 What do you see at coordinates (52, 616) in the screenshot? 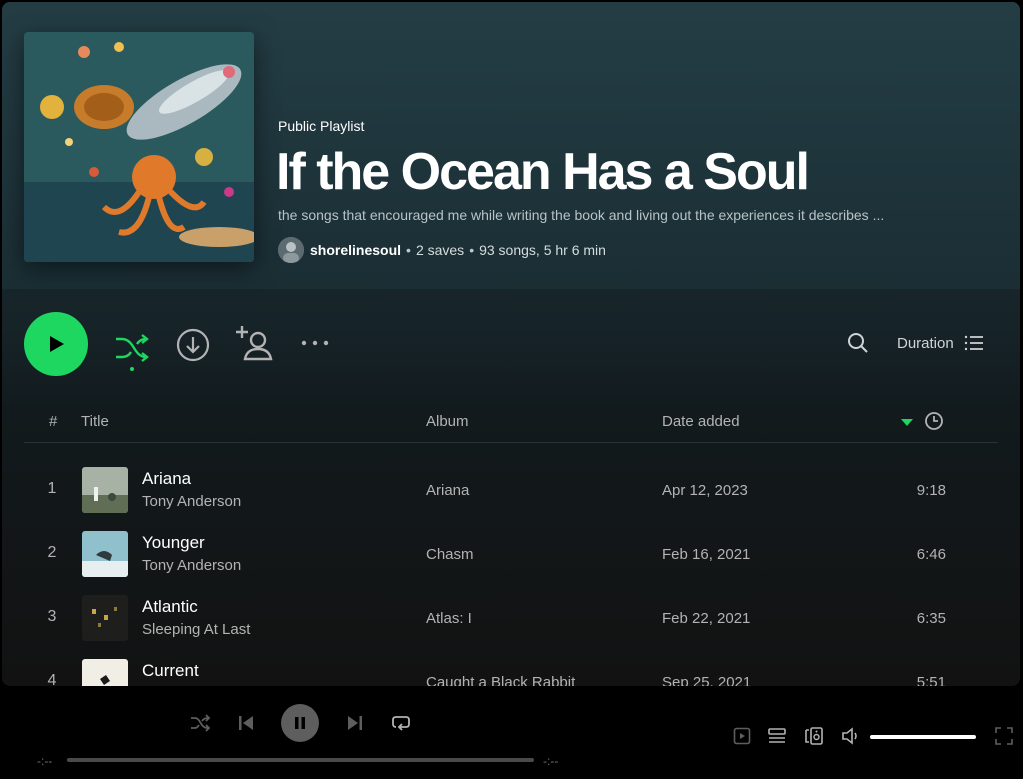
I see `track-number: 3` at bounding box center [52, 616].